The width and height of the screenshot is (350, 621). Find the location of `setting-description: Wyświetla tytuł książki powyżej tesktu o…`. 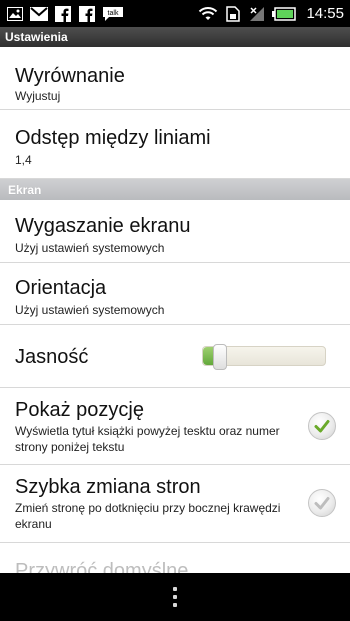

setting-description: Wyświetla tytuł książki powyżej tesktu o… is located at coordinates (147, 439).